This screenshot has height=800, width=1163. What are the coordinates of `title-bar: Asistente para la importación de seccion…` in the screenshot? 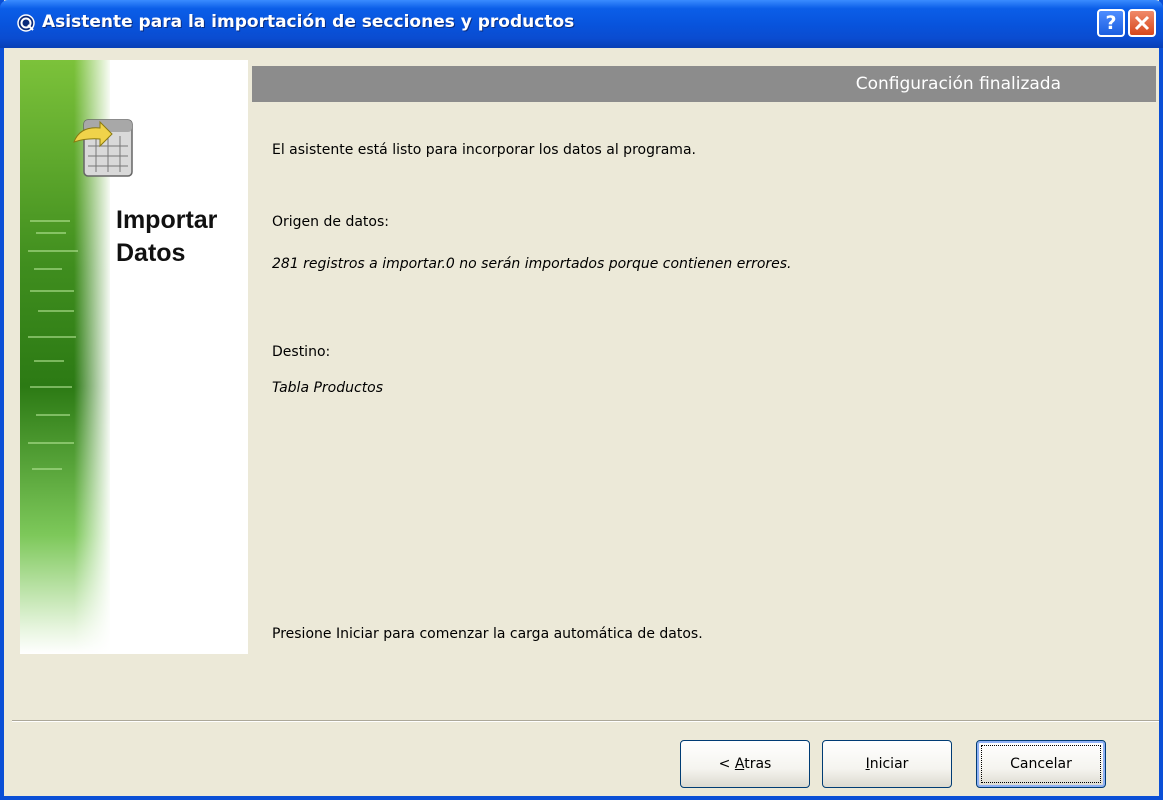 It's located at (581, 24).